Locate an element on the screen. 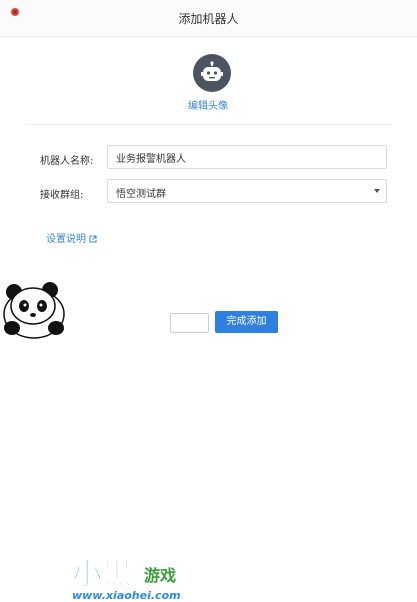 The image size is (417, 602). robot-name-input is located at coordinates (247, 157).